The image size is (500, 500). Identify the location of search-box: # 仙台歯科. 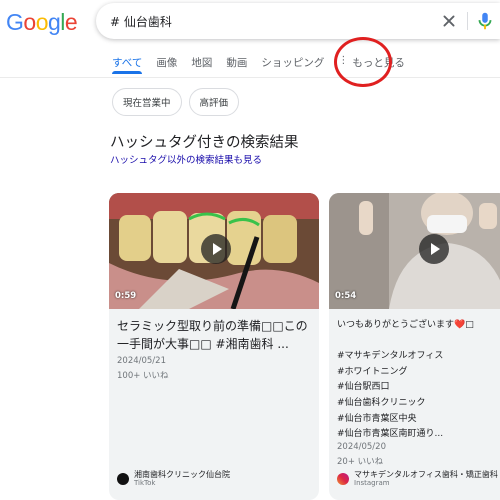
(298, 21).